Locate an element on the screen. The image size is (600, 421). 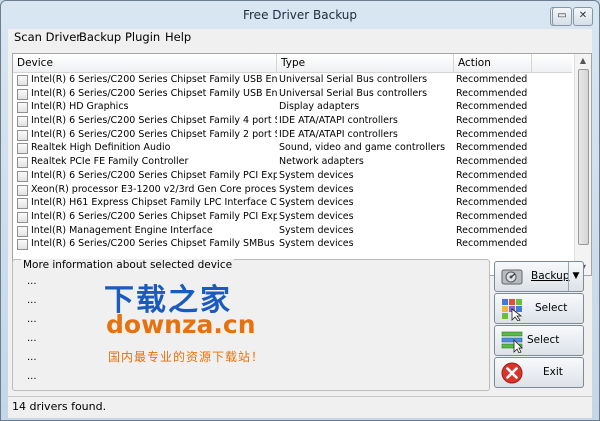
select-invert-icon is located at coordinates (512, 342).